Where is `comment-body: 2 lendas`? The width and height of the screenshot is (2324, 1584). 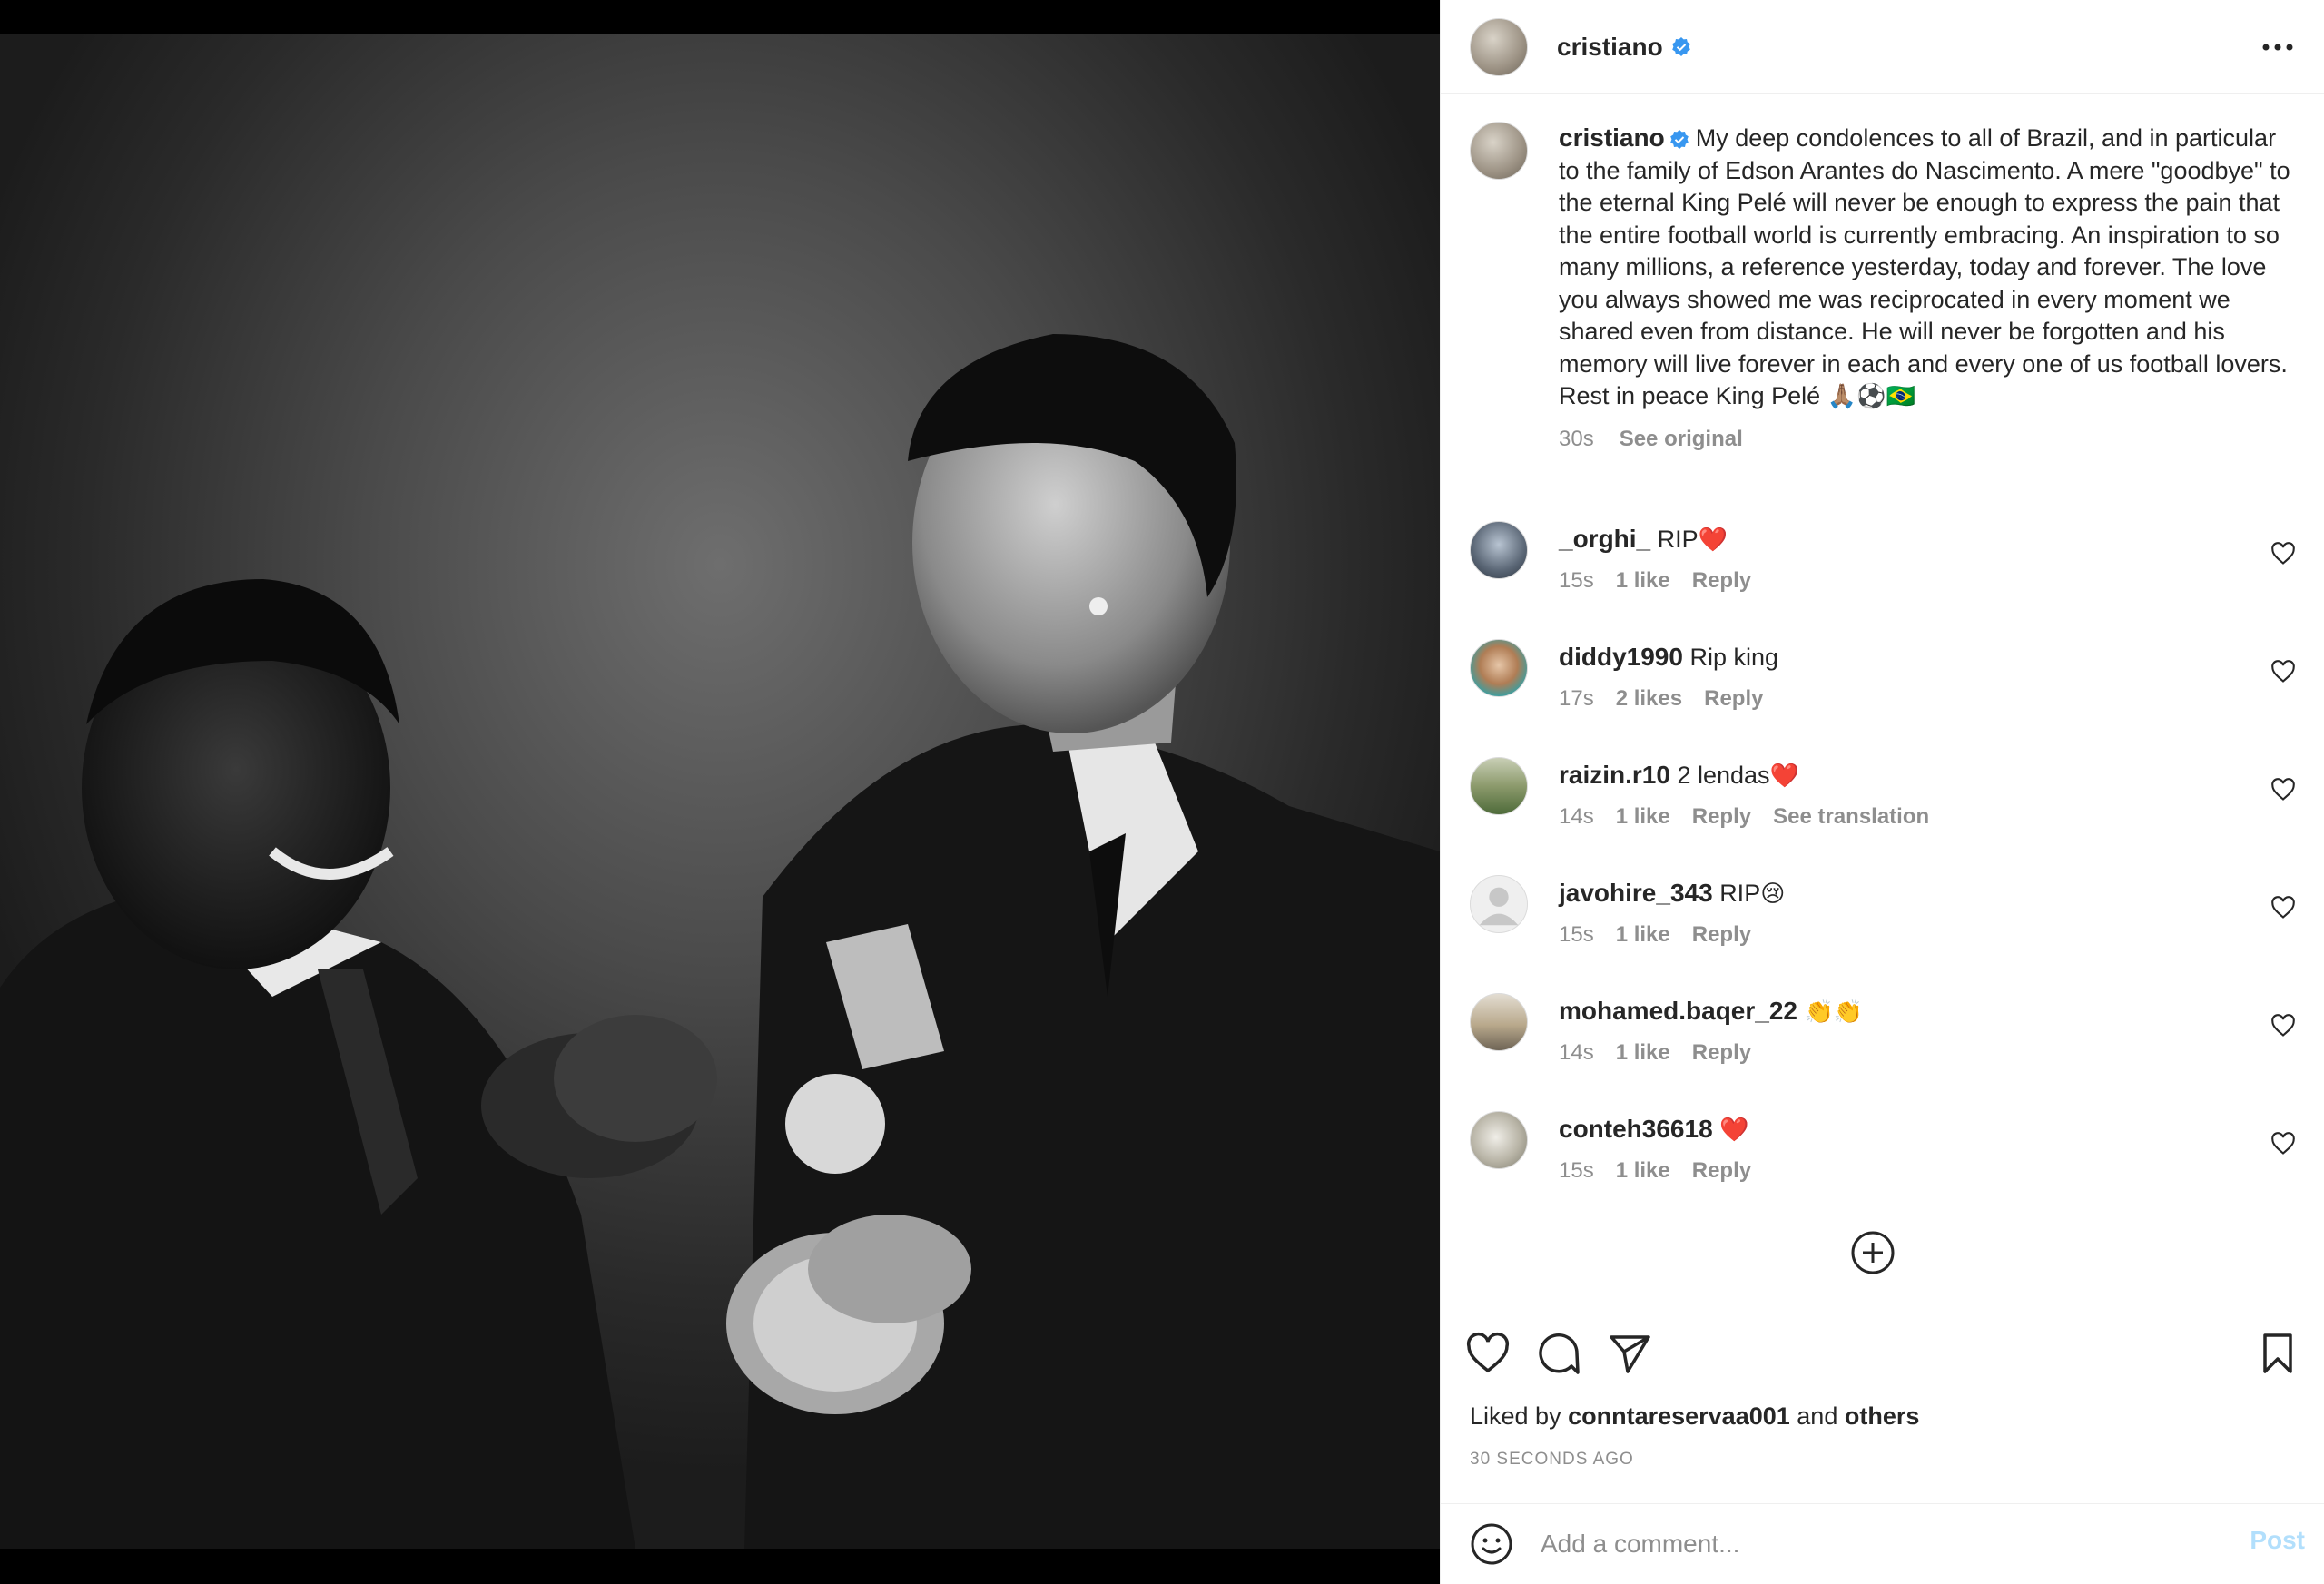
comment-body: 2 lendas is located at coordinates (1723, 775).